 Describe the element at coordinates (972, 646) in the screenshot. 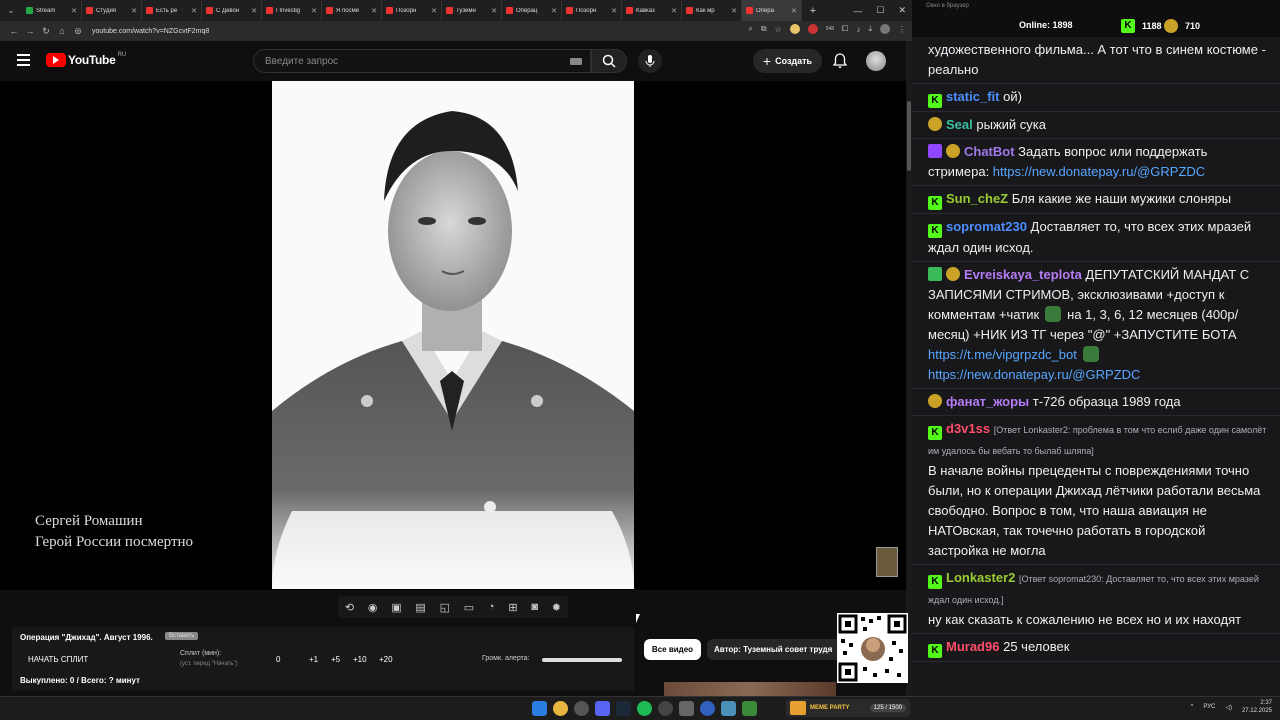

I see `chat-username: Murad96` at that location.